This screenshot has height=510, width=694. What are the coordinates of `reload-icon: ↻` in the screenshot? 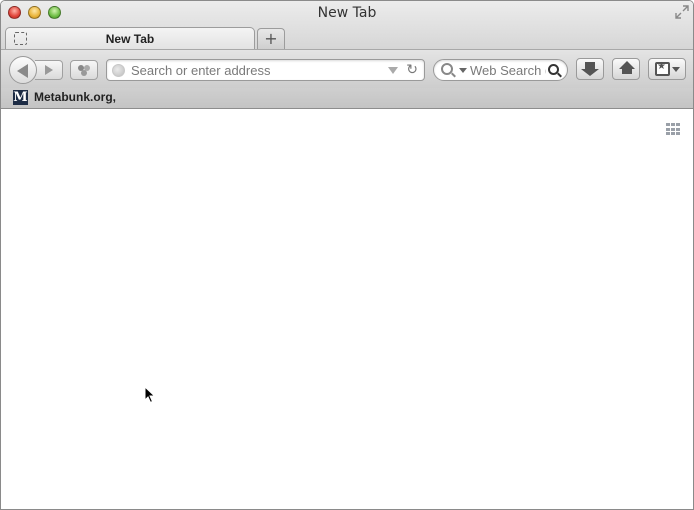 It's located at (412, 70).